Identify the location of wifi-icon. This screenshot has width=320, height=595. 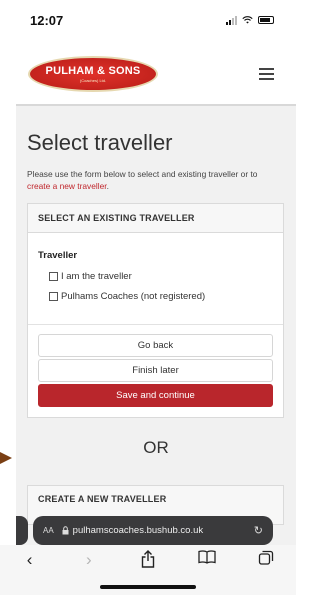
(247, 20).